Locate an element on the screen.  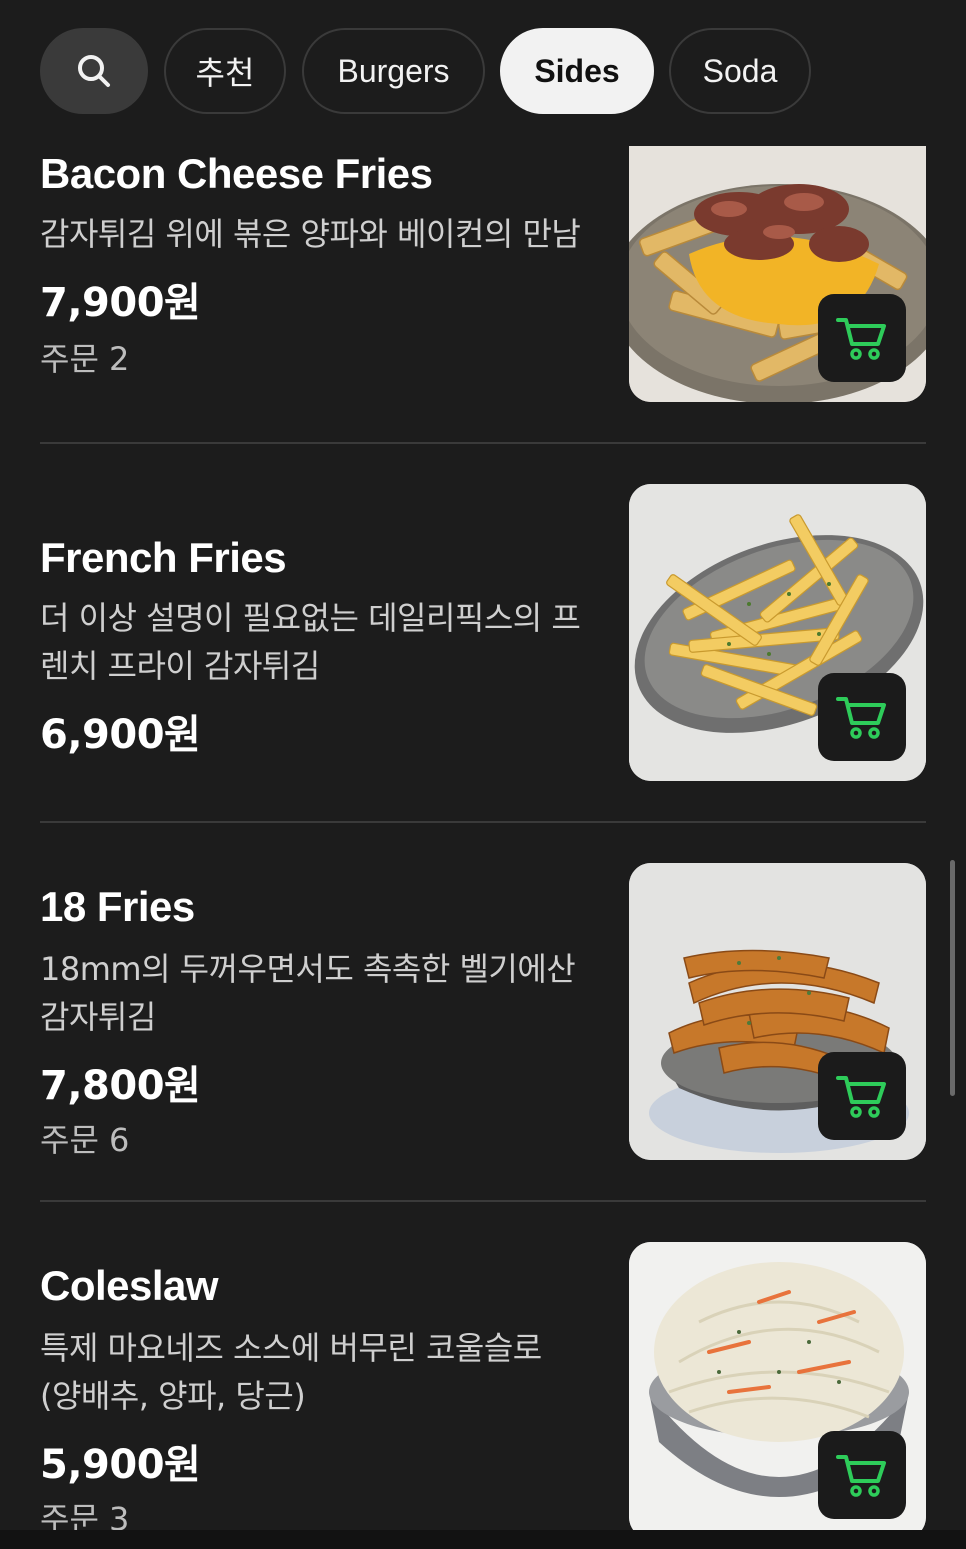
scrollbar is located at coordinates (952, 978).